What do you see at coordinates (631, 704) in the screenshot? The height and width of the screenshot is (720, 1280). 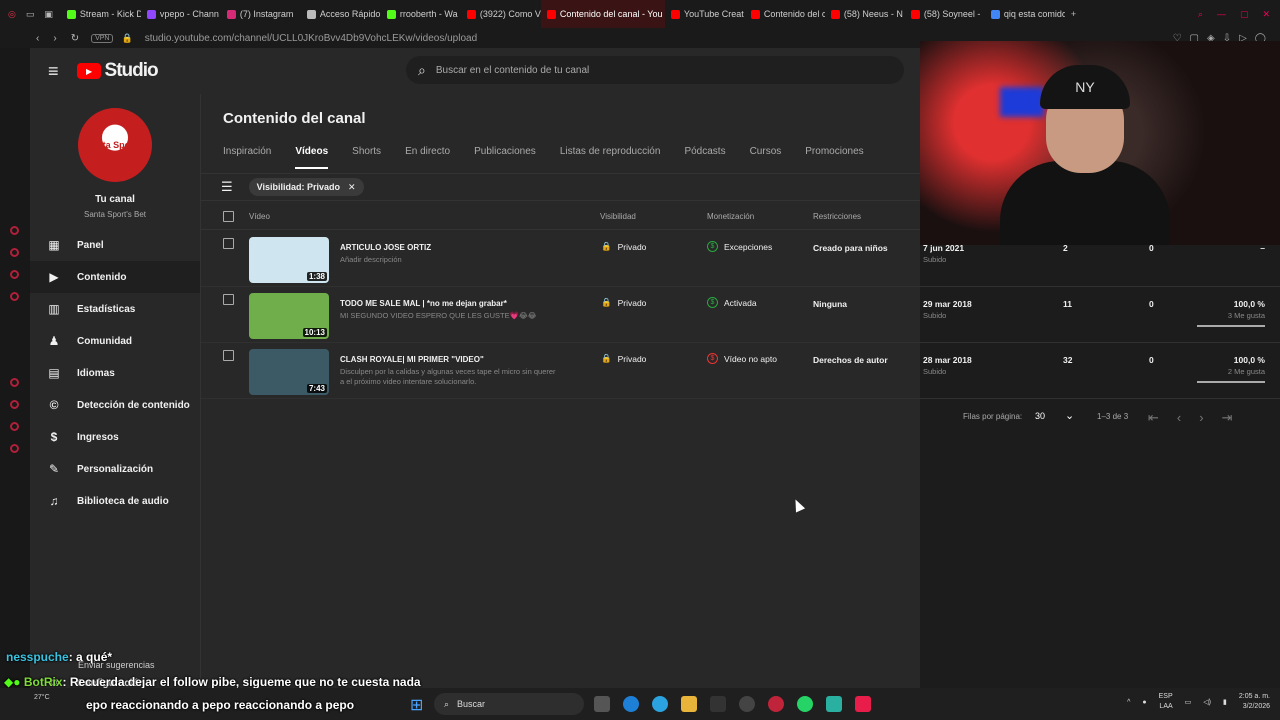 I see `edge-icon` at bounding box center [631, 704].